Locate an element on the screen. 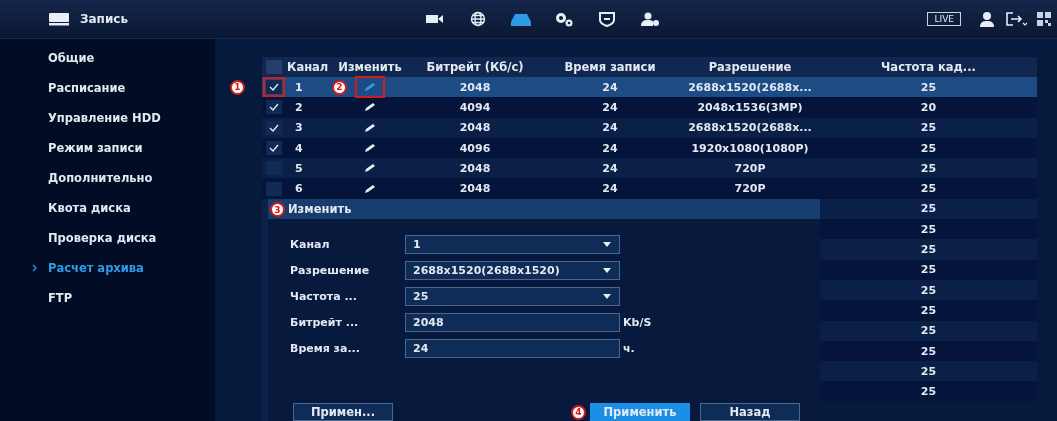  chevron-icon is located at coordinates (34, 268).